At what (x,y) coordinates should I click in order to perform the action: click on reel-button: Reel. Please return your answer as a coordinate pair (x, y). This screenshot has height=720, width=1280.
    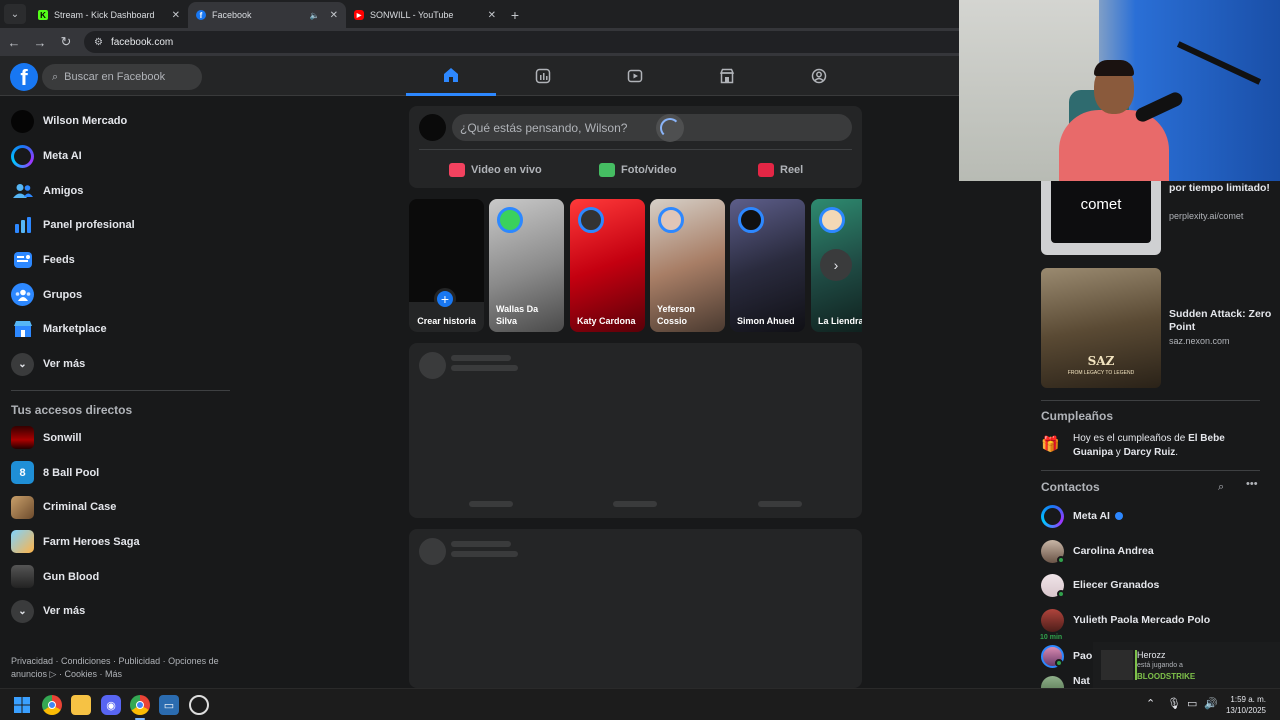
    Looking at the image, I should click on (780, 170).